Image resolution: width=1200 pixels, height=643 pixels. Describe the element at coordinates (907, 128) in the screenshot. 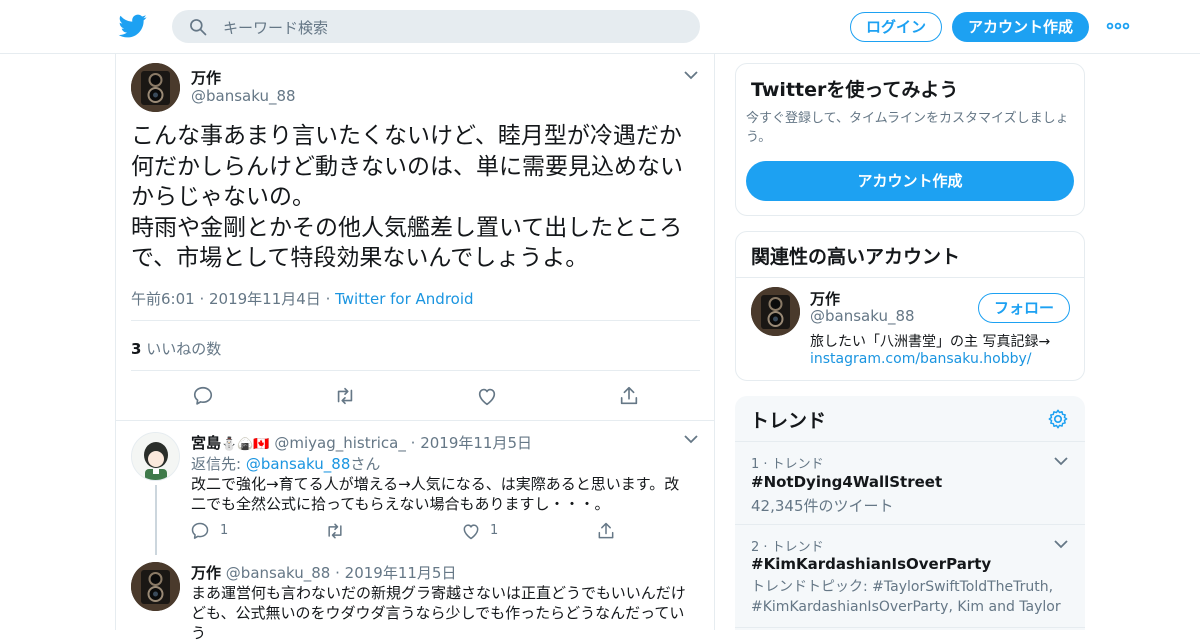

I see `signup-promo-description: 今すぐ登録して、タイムラインをカスタマイズしましょ う。` at that location.